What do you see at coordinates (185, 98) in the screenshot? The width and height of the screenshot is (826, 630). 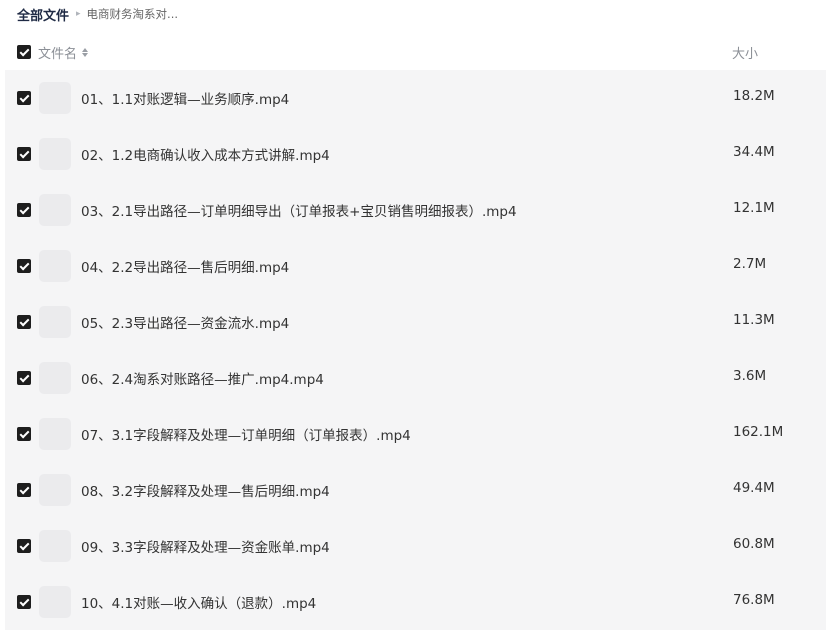 I see `file-name: 01、1.1对账逻辑—业务顺序.mp4` at bounding box center [185, 98].